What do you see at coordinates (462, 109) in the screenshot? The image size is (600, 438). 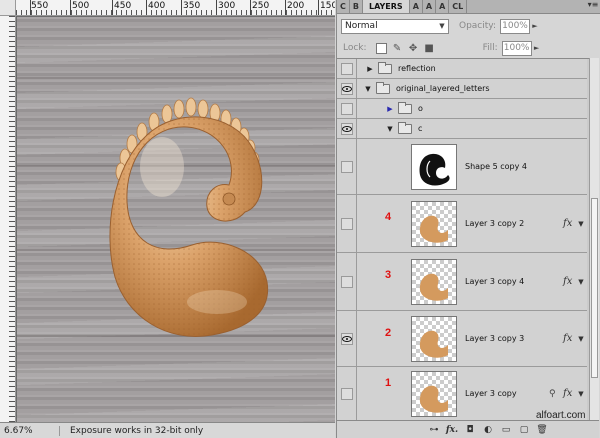 I see `layer-row-o: ▶ o` at bounding box center [462, 109].